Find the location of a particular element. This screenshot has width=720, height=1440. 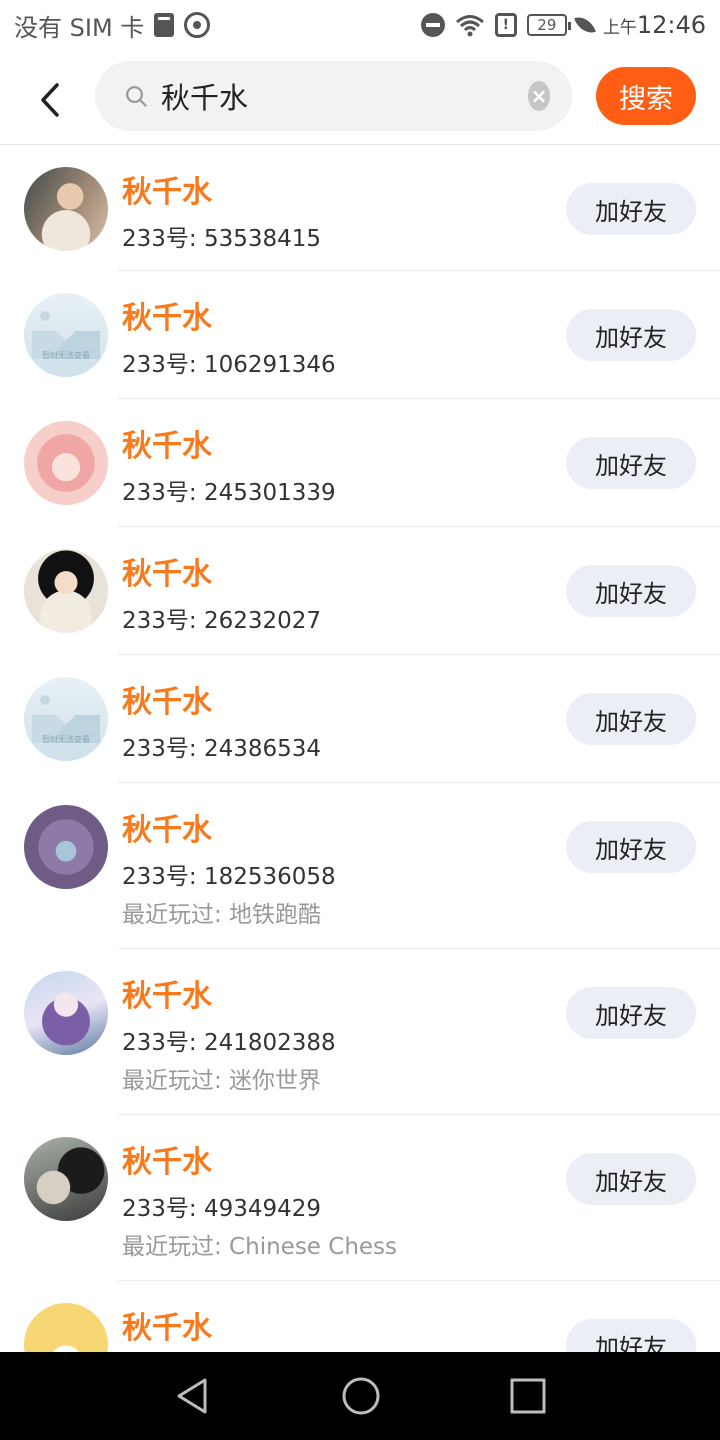

battery-icon: 29 is located at coordinates (548, 25).